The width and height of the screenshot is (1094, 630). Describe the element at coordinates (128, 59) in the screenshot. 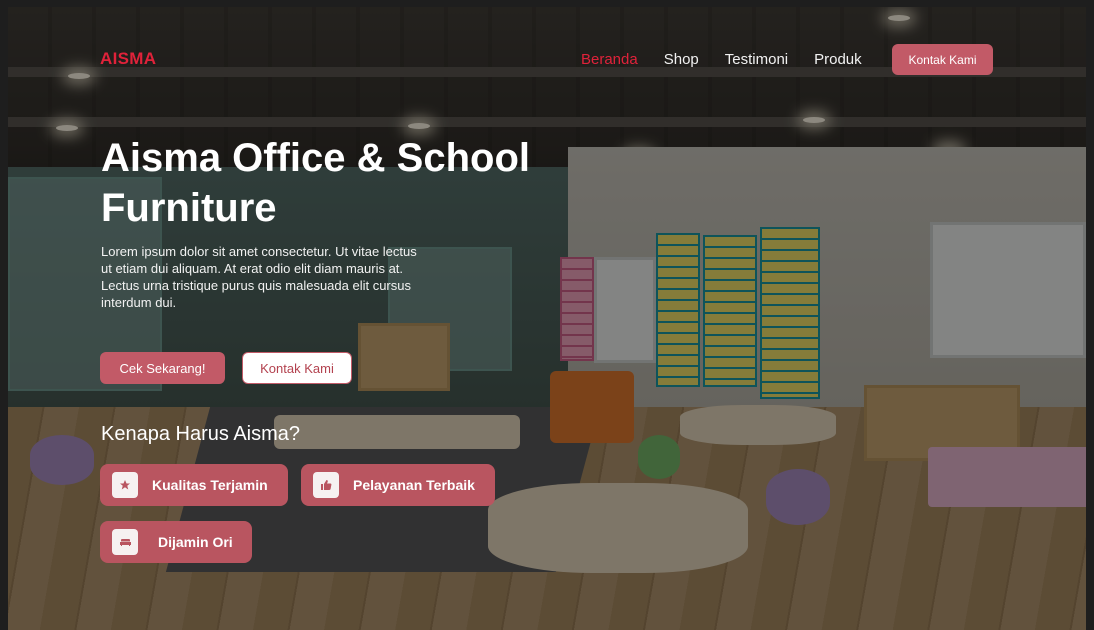

I see `brand-logo: AISMA` at that location.